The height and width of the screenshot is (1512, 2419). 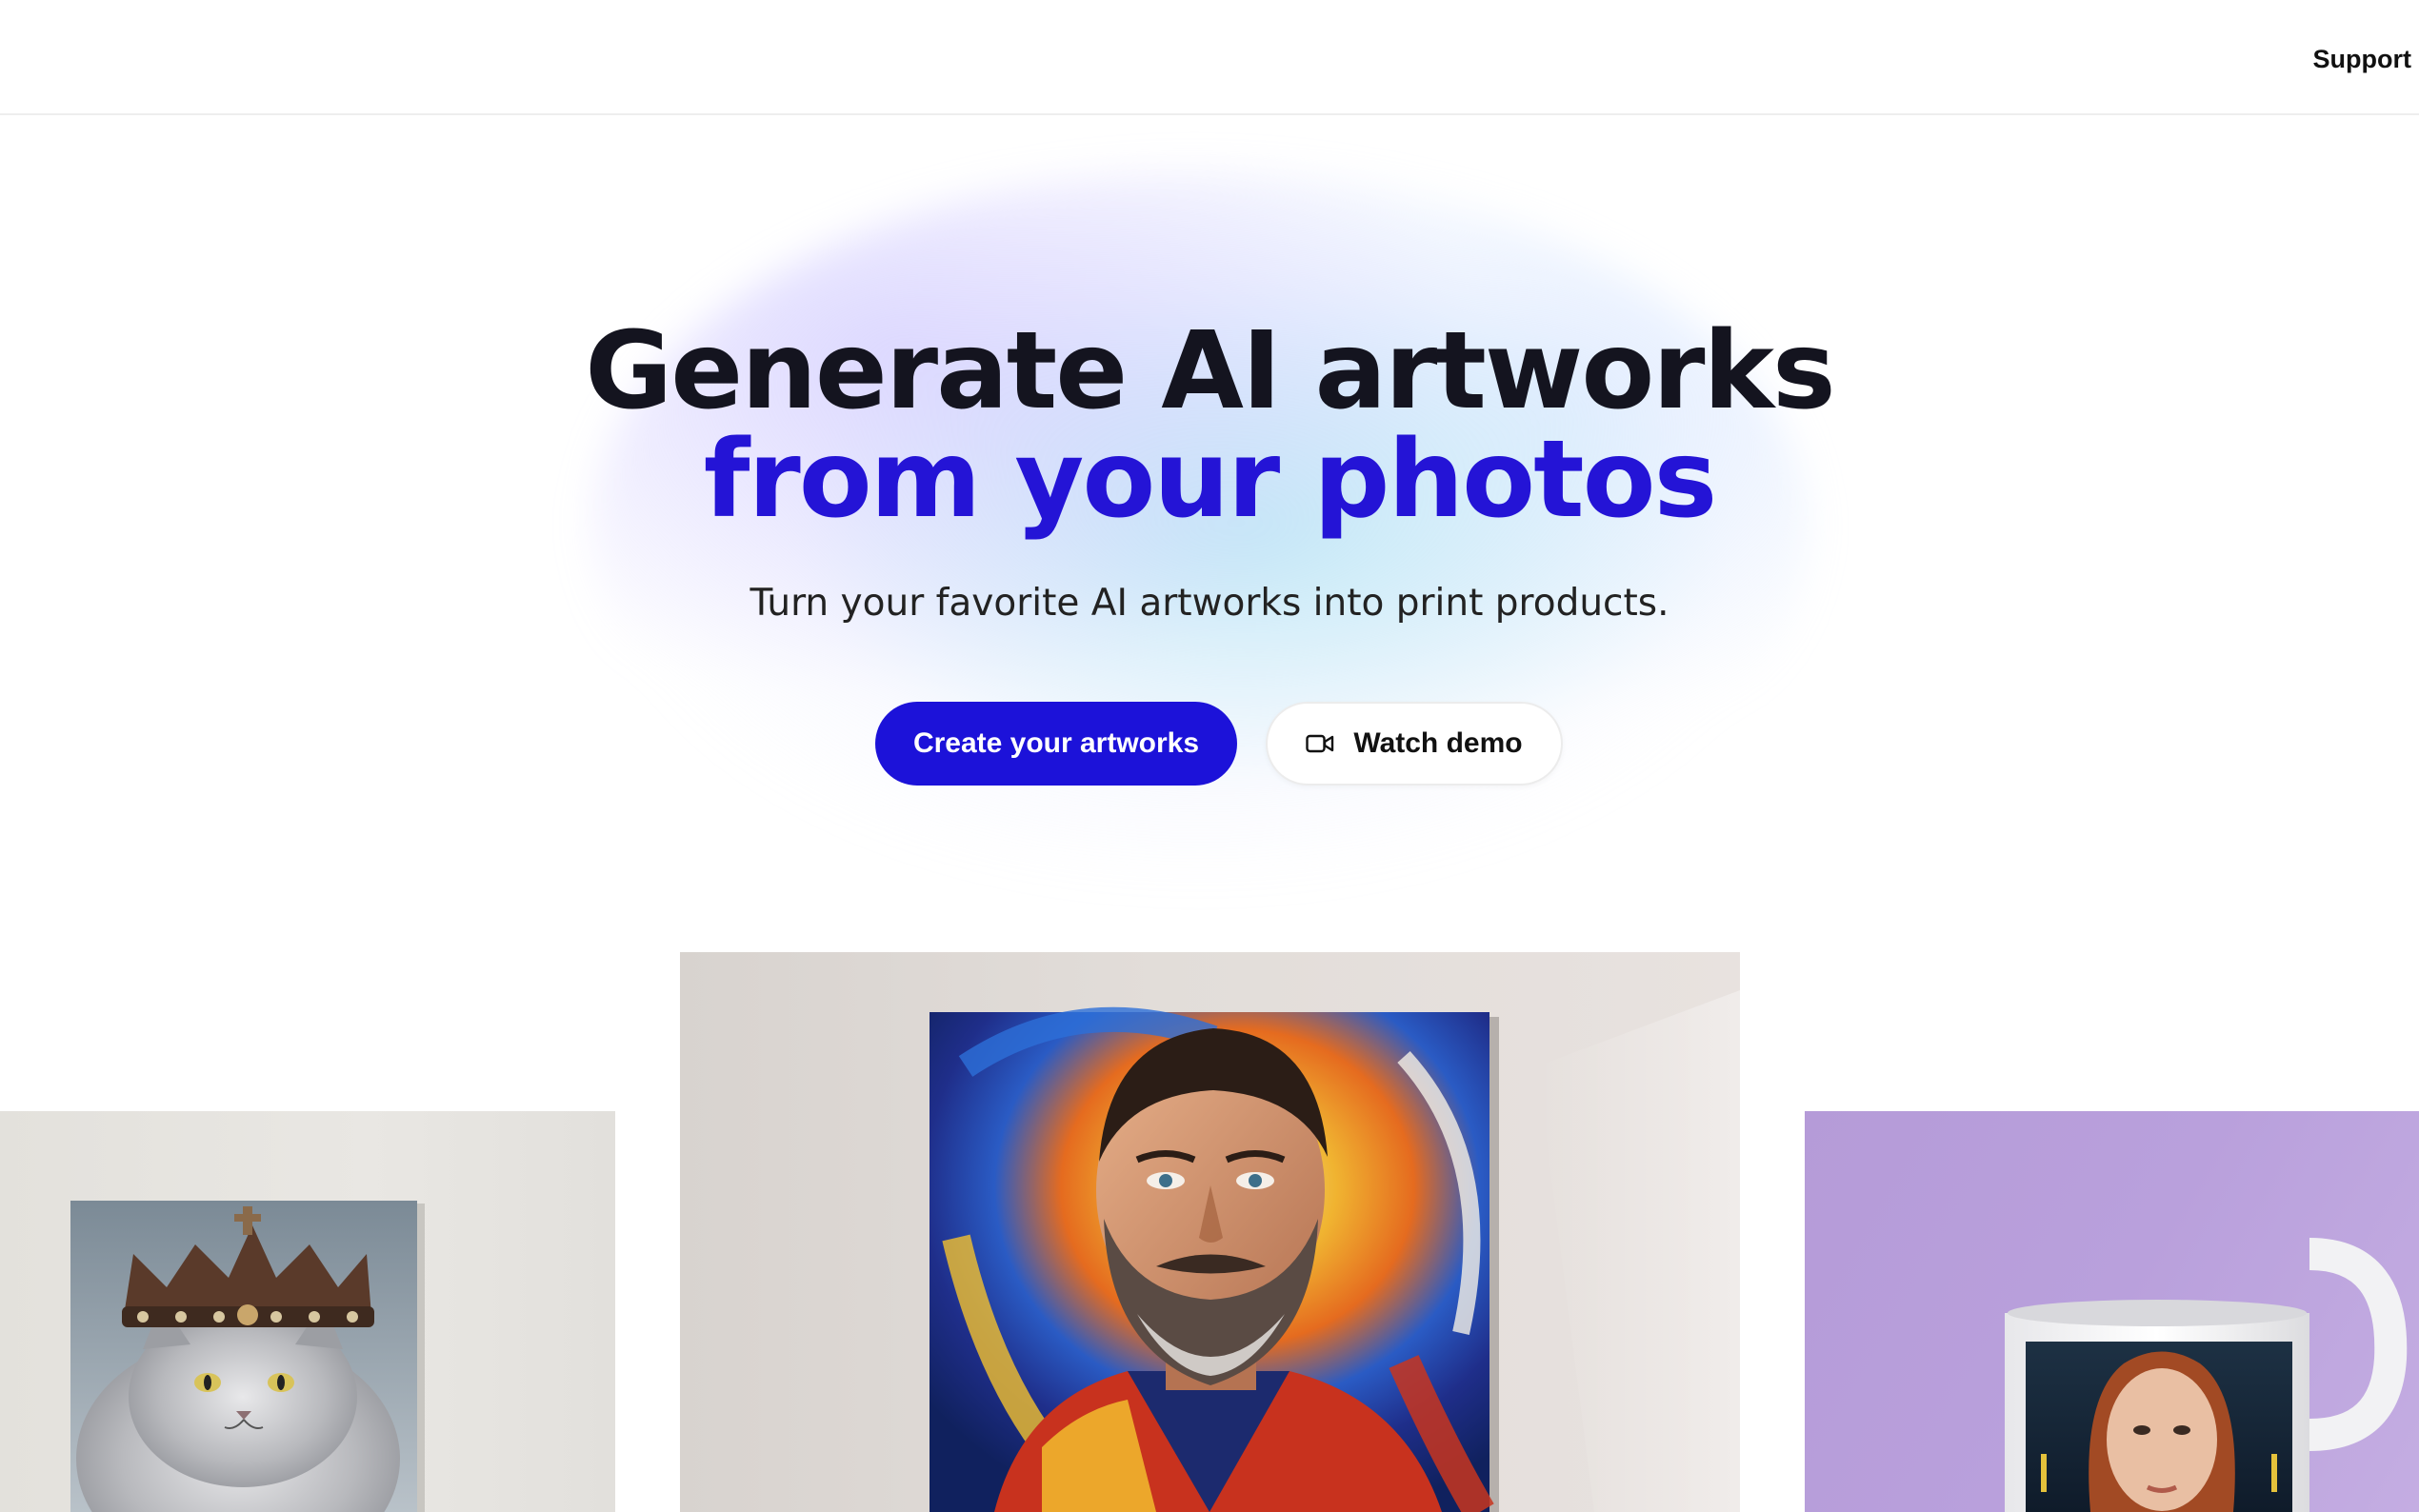 I want to click on watch-demo-button: Watch demo, so click(x=1414, y=744).